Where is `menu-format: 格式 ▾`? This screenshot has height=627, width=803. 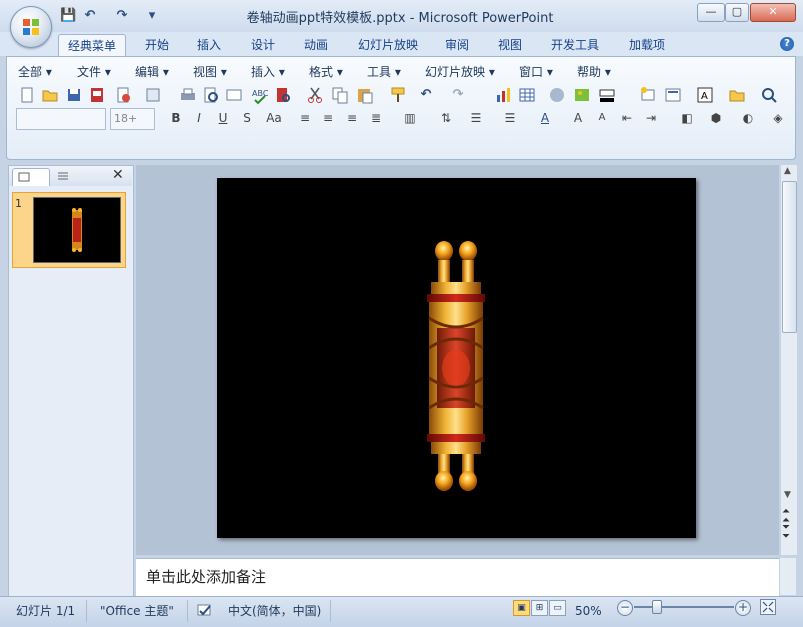
menu-format: 格式 ▾ is located at coordinates (326, 72).